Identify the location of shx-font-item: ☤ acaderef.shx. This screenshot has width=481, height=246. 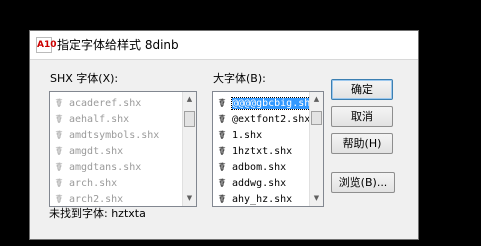
(96, 103).